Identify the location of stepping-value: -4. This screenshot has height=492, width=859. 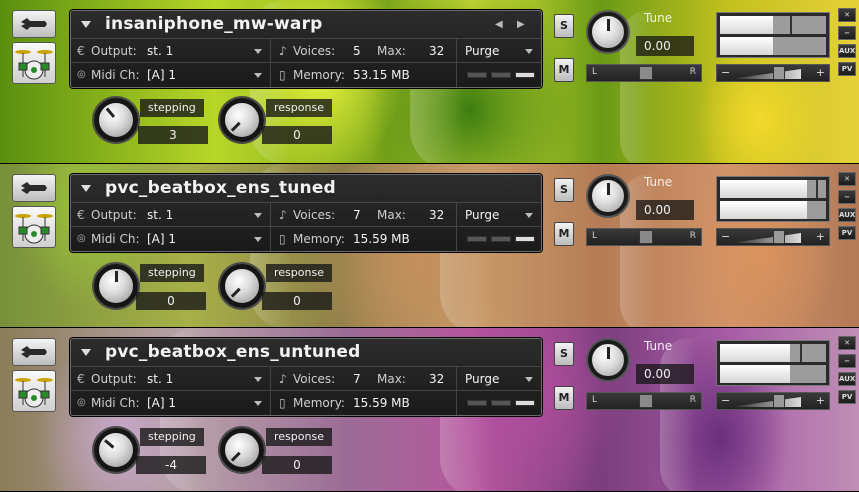
(171, 465).